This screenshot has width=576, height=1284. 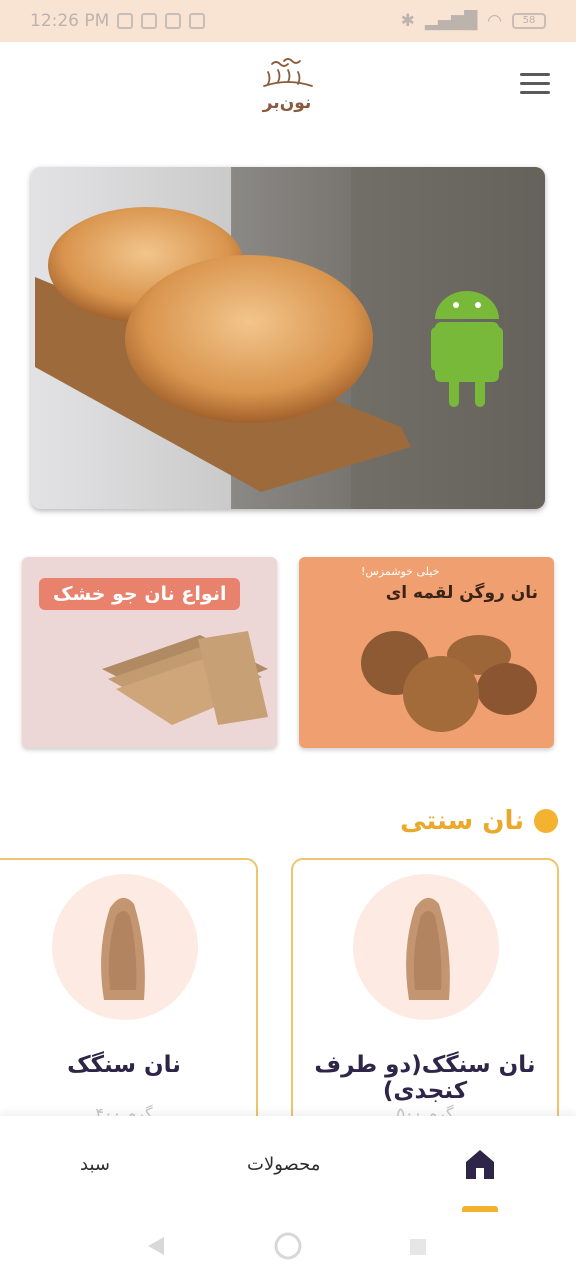 What do you see at coordinates (70, 21) in the screenshot?
I see `status-time: 12:26 PM` at bounding box center [70, 21].